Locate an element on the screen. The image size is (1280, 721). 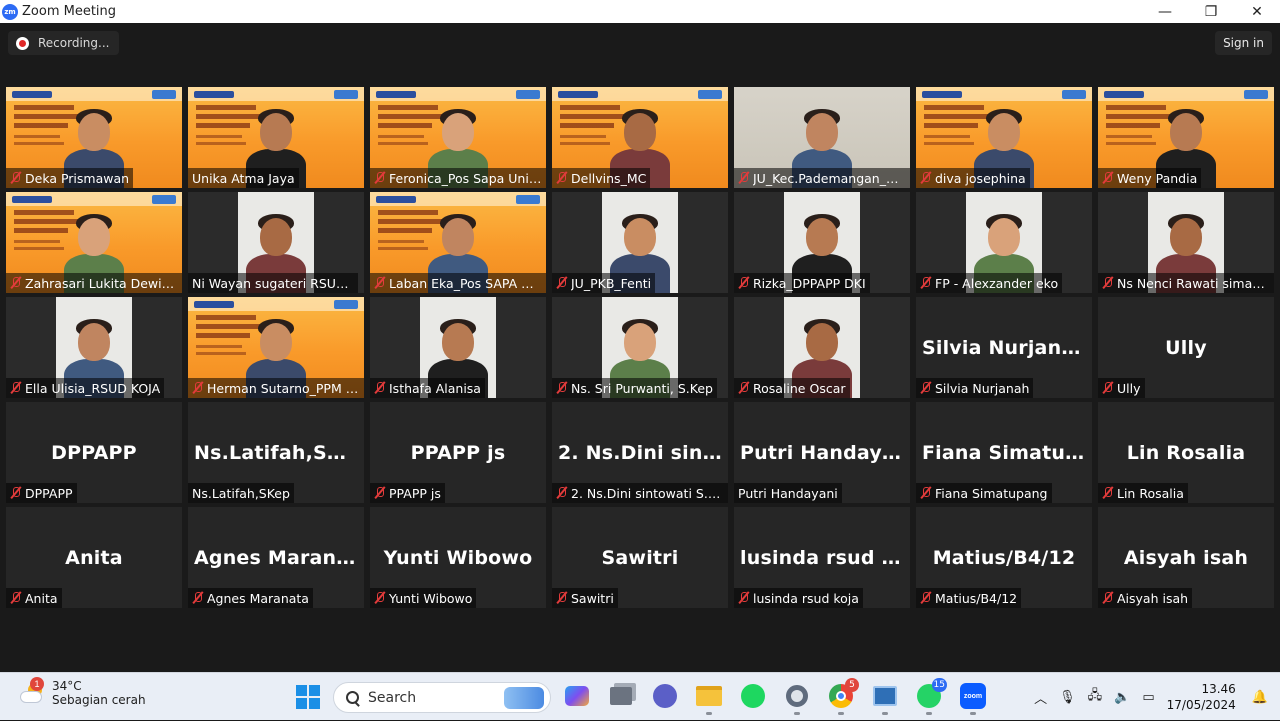
participant-tile: Agnes Maranata Agnes Maranata is located at coordinates (276, 557).